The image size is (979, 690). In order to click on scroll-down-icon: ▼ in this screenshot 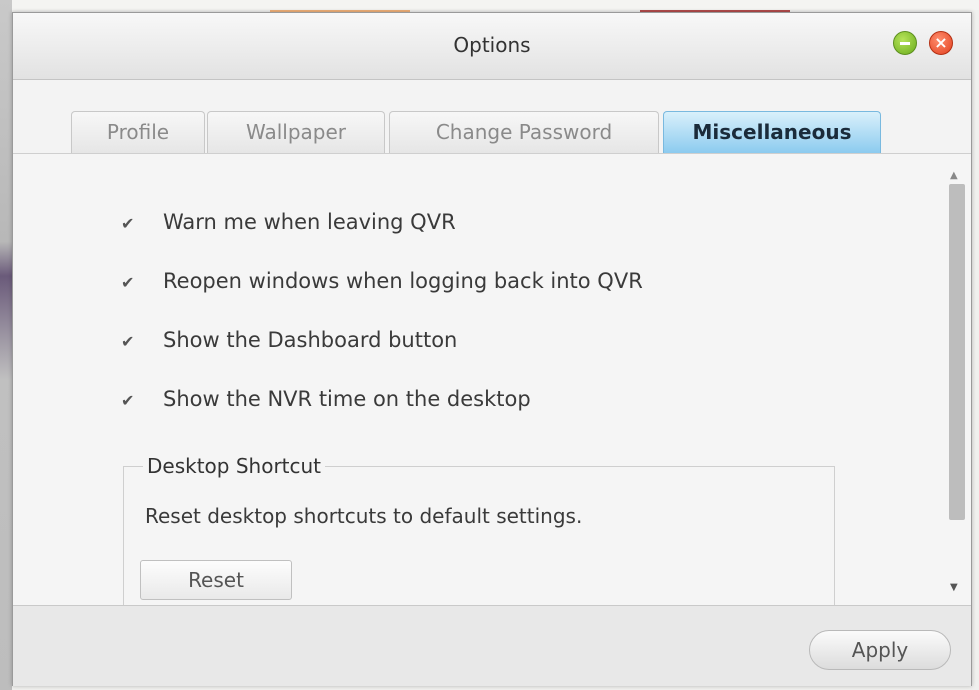, I will do `click(954, 587)`.